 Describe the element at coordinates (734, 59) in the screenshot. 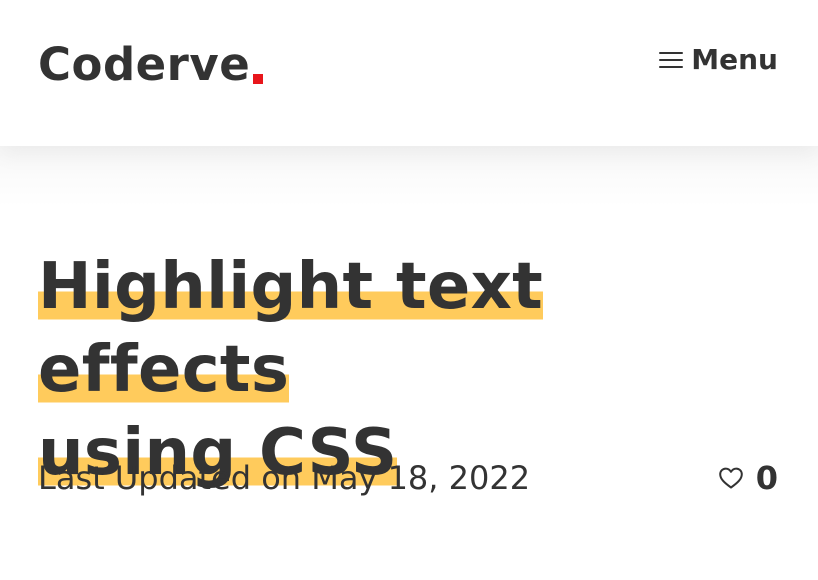

I see `menu-label: Menu` at that location.